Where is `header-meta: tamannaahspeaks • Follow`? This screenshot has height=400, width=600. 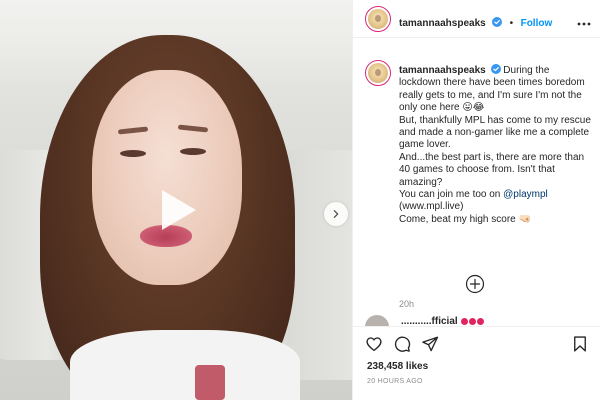
header-meta: tamannaahspeaks • Follow is located at coordinates (475, 22).